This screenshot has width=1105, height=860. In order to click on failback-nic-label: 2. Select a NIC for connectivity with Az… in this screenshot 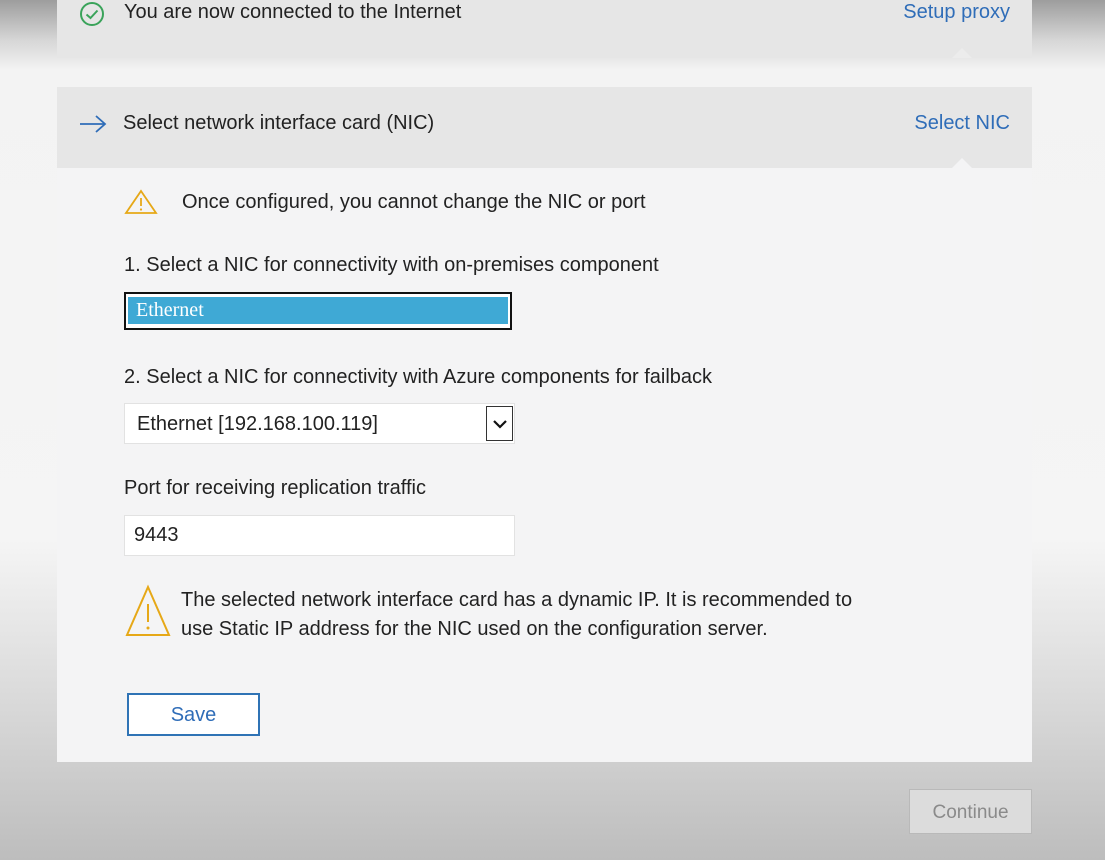, I will do `click(418, 377)`.